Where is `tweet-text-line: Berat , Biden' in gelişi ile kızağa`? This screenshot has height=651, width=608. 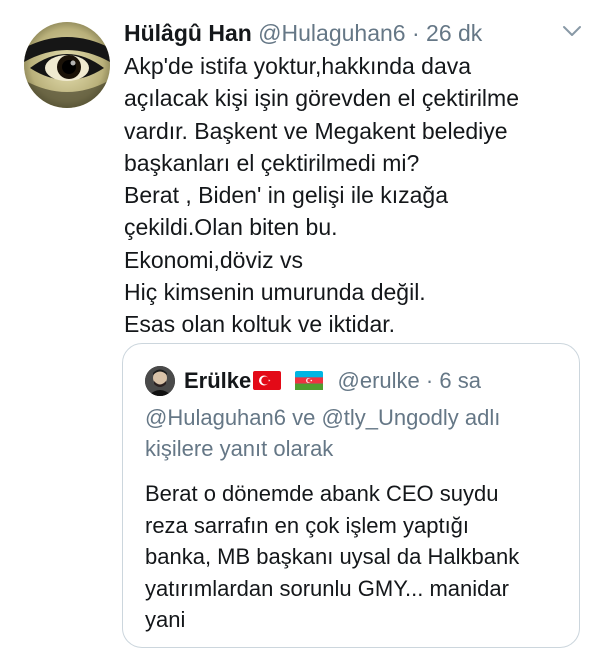 tweet-text-line: Berat , Biden' in gelişi ile kızağa is located at coordinates (286, 195).